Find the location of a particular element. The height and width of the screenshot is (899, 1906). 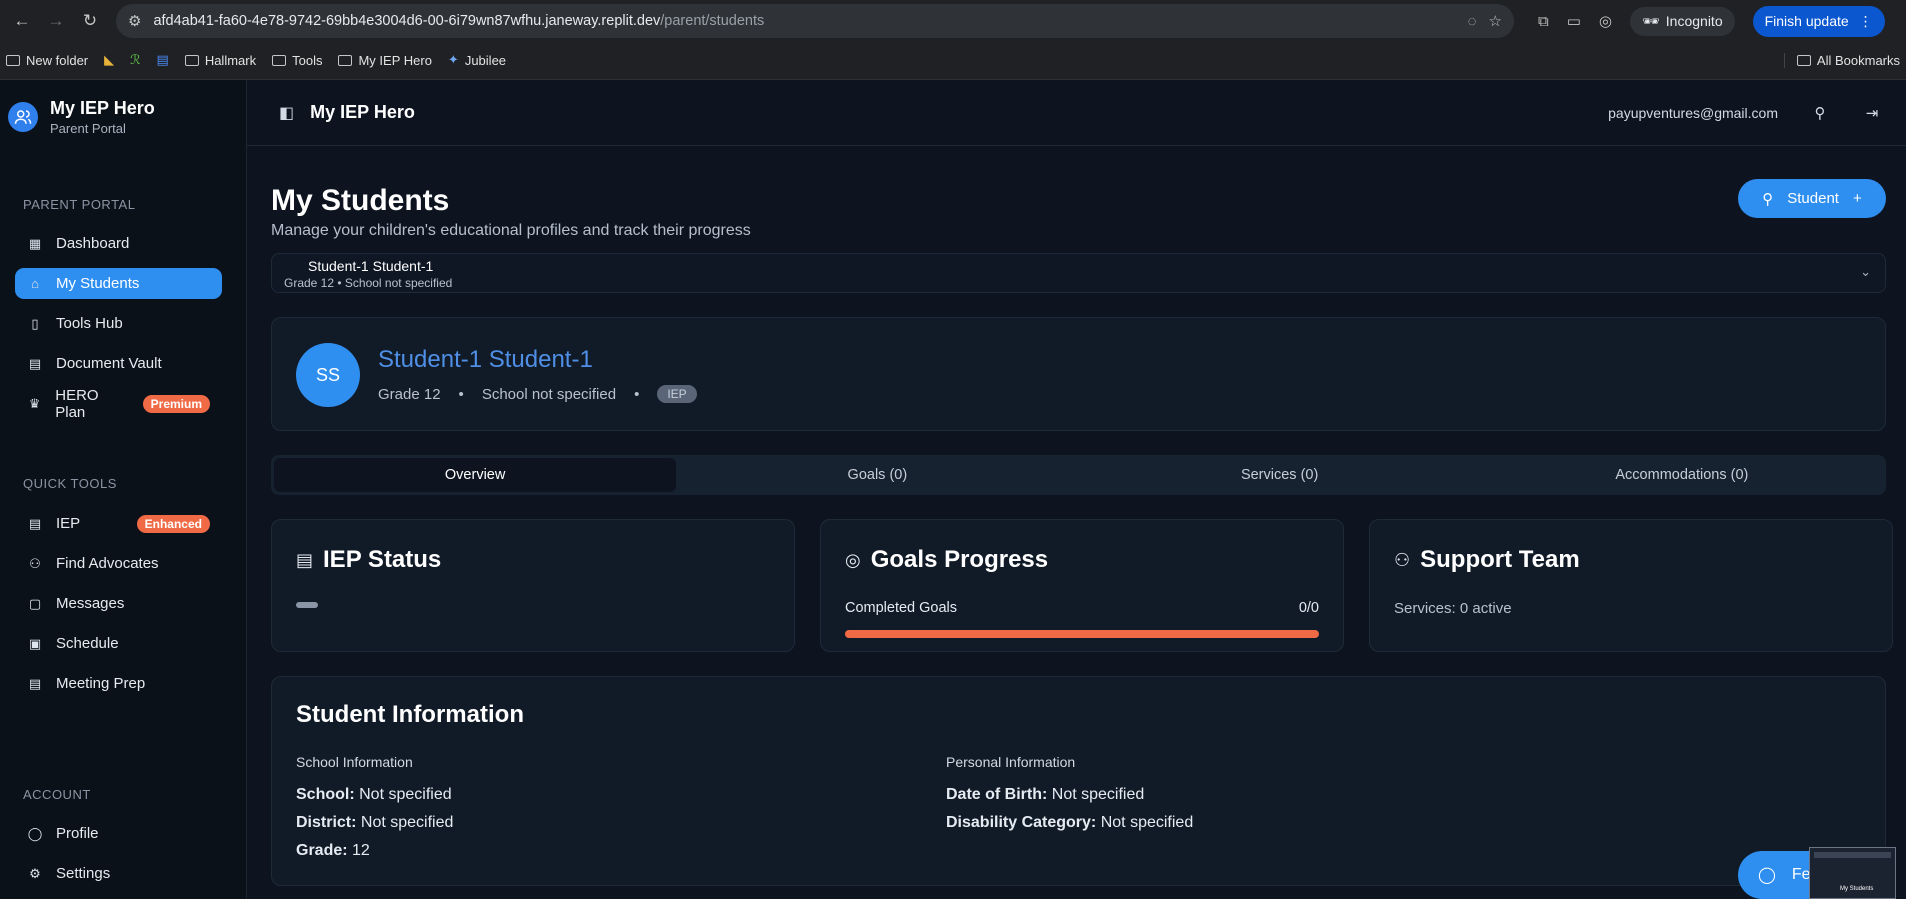

sidebar-item-label: My Students is located at coordinates (98, 283).